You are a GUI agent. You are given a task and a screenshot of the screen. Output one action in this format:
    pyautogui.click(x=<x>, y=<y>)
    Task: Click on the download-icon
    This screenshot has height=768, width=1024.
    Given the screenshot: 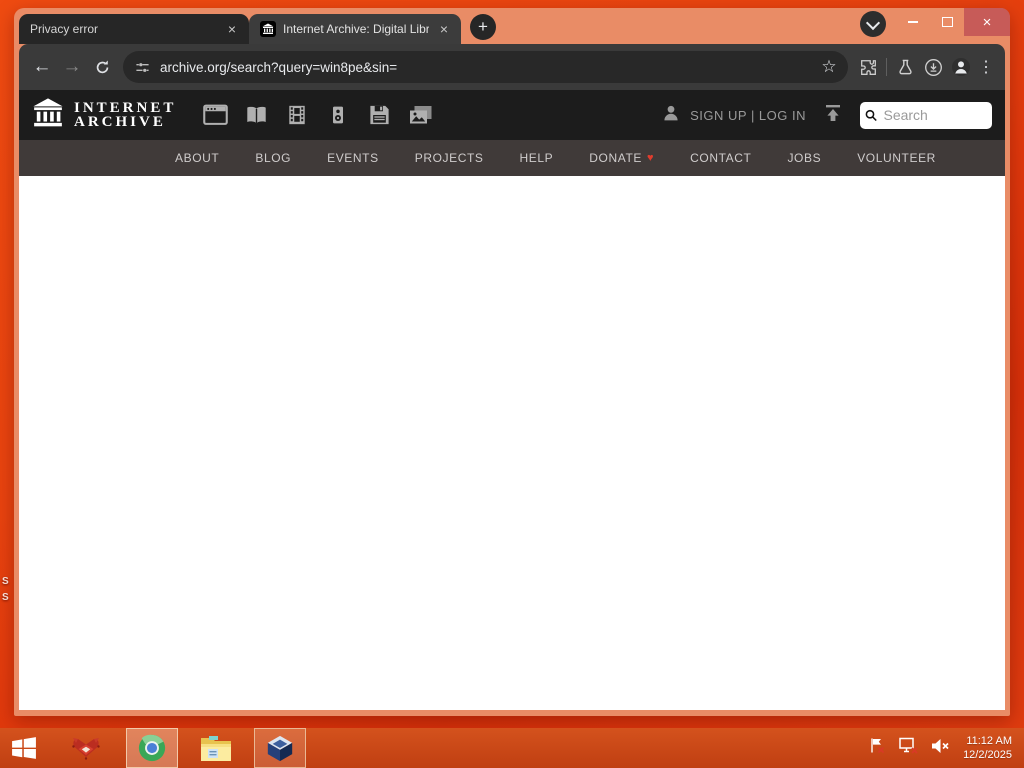 What is the action you would take?
    pyautogui.click(x=933, y=67)
    